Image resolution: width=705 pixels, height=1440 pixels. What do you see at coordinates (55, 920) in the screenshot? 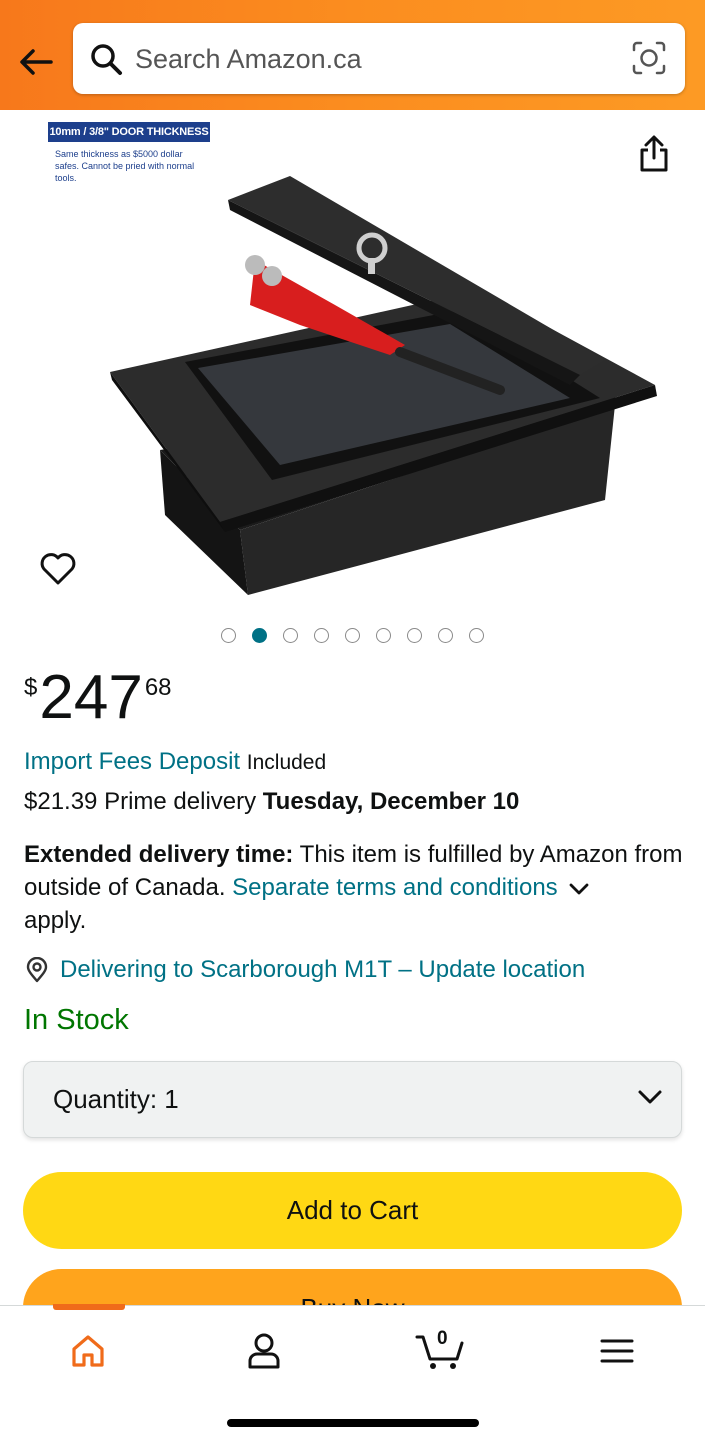
I see `extended-delivery-suffix: apply.` at bounding box center [55, 920].